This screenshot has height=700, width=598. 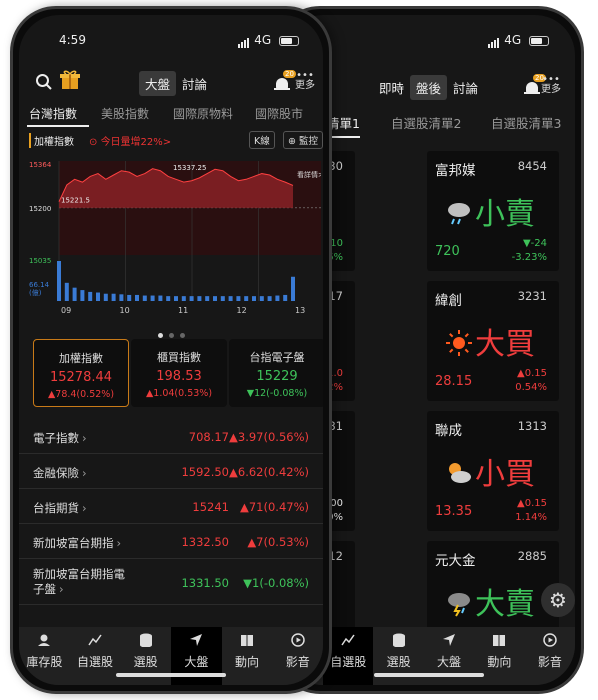 I want to click on stock-card: 緯創 3231 大買 28.15 ▲0.15 0.54%, so click(x=493, y=341).